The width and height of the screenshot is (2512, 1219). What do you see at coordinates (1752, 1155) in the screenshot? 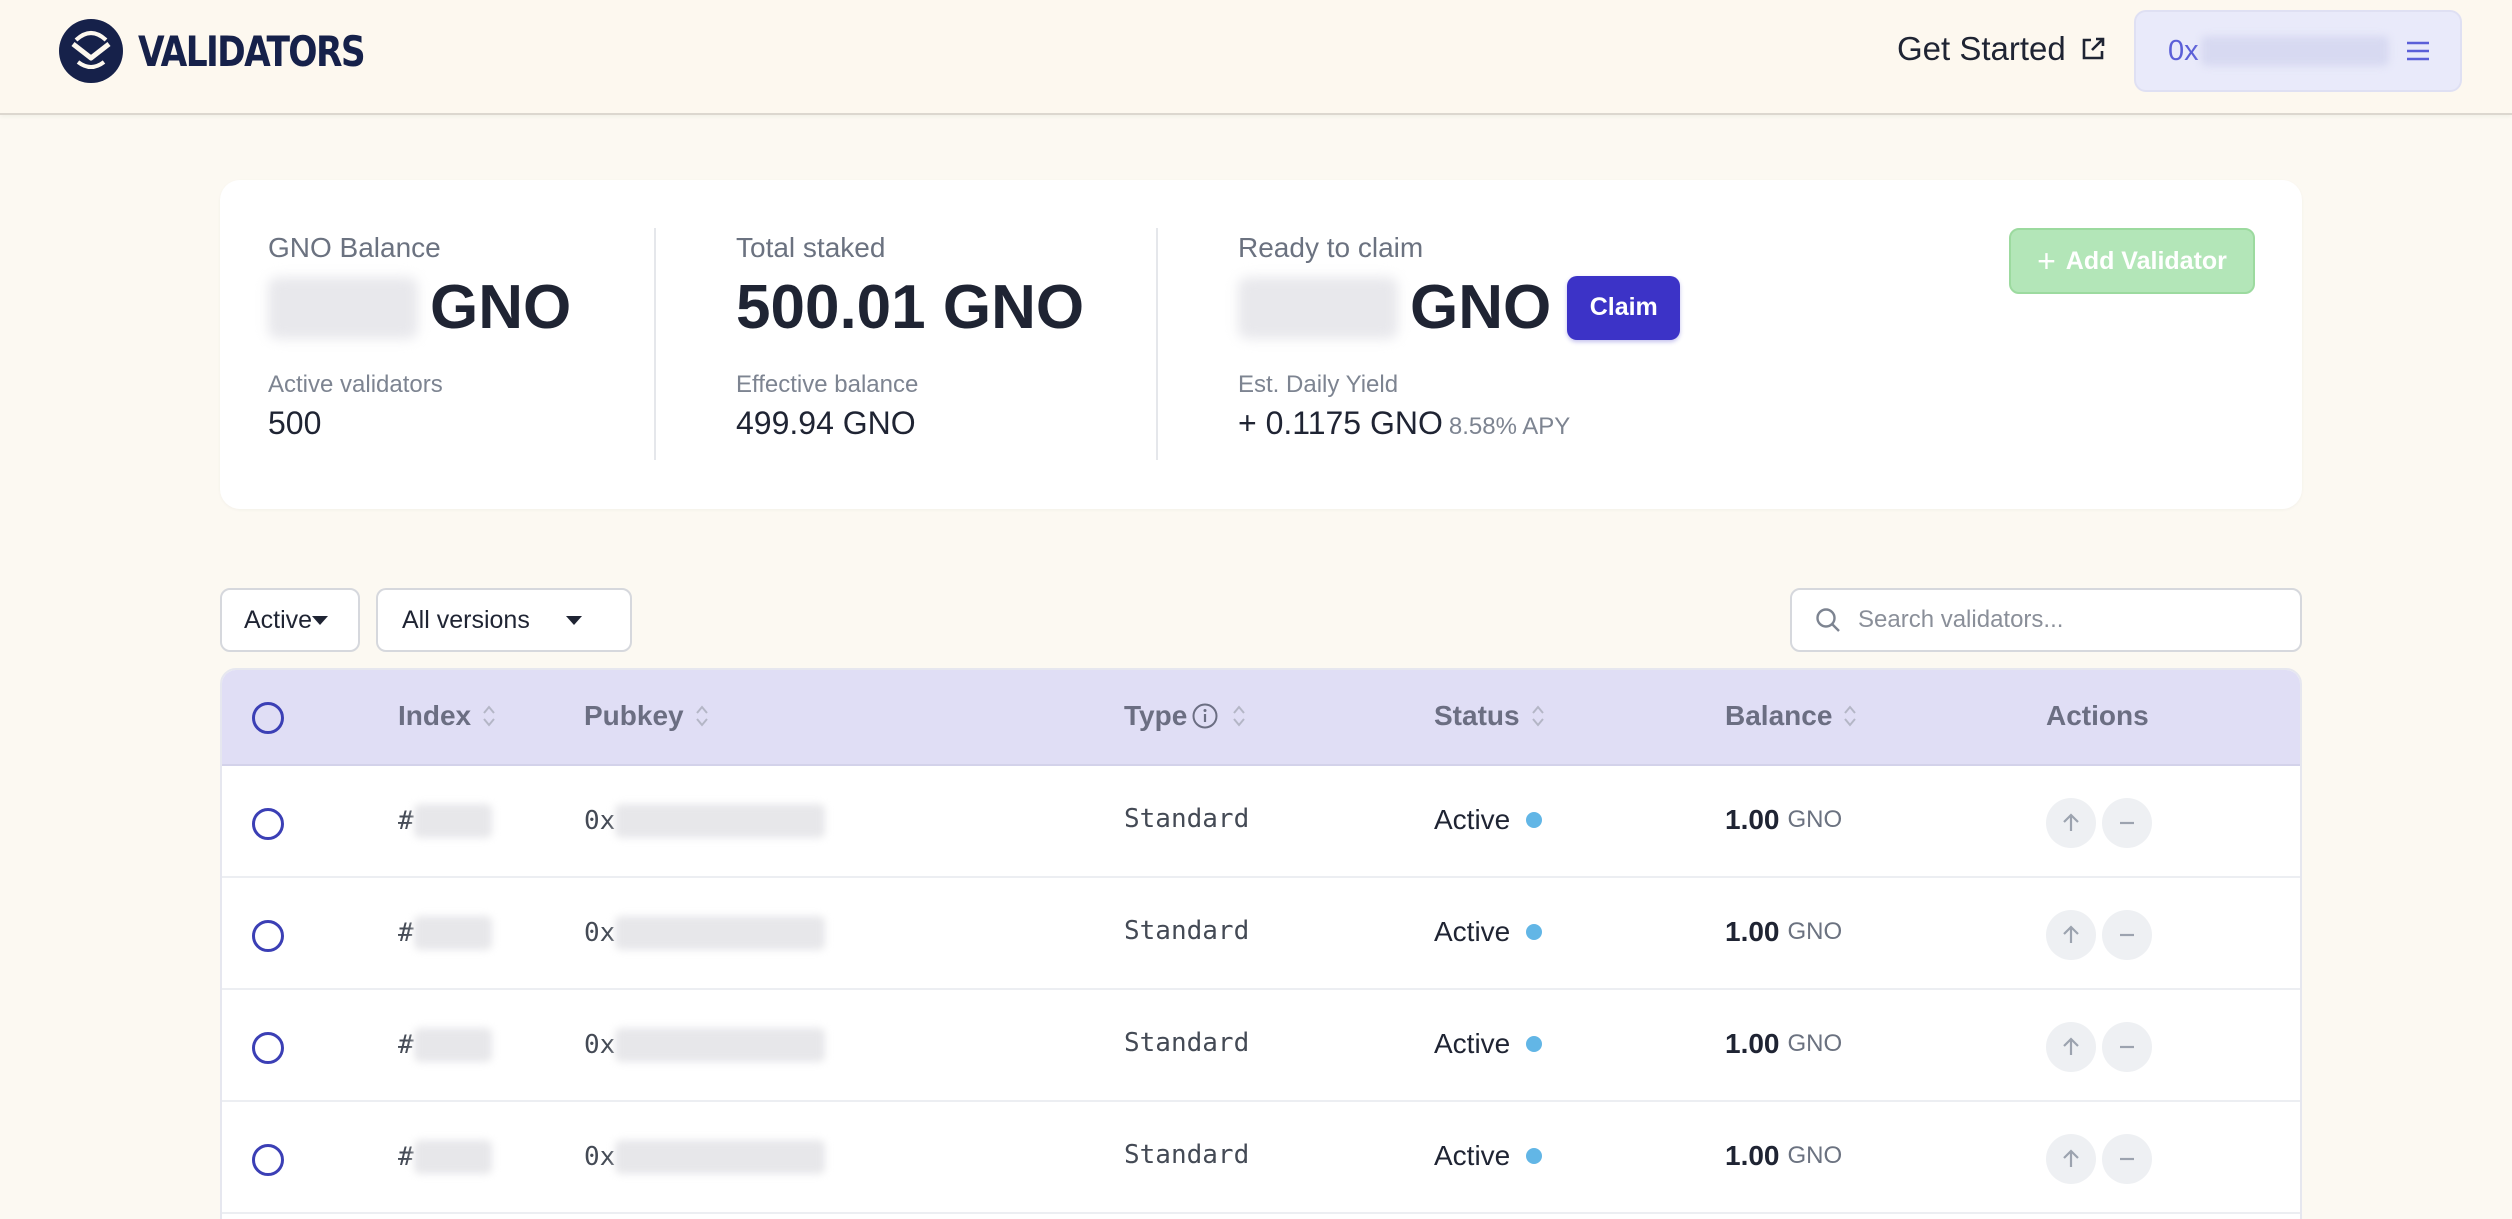
I see `balance-value: 1.00` at bounding box center [1752, 1155].